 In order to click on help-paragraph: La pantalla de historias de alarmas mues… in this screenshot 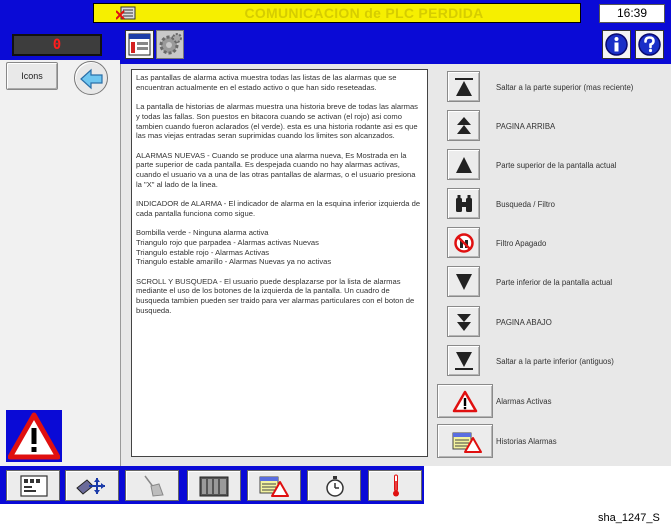, I will do `click(277, 121)`.